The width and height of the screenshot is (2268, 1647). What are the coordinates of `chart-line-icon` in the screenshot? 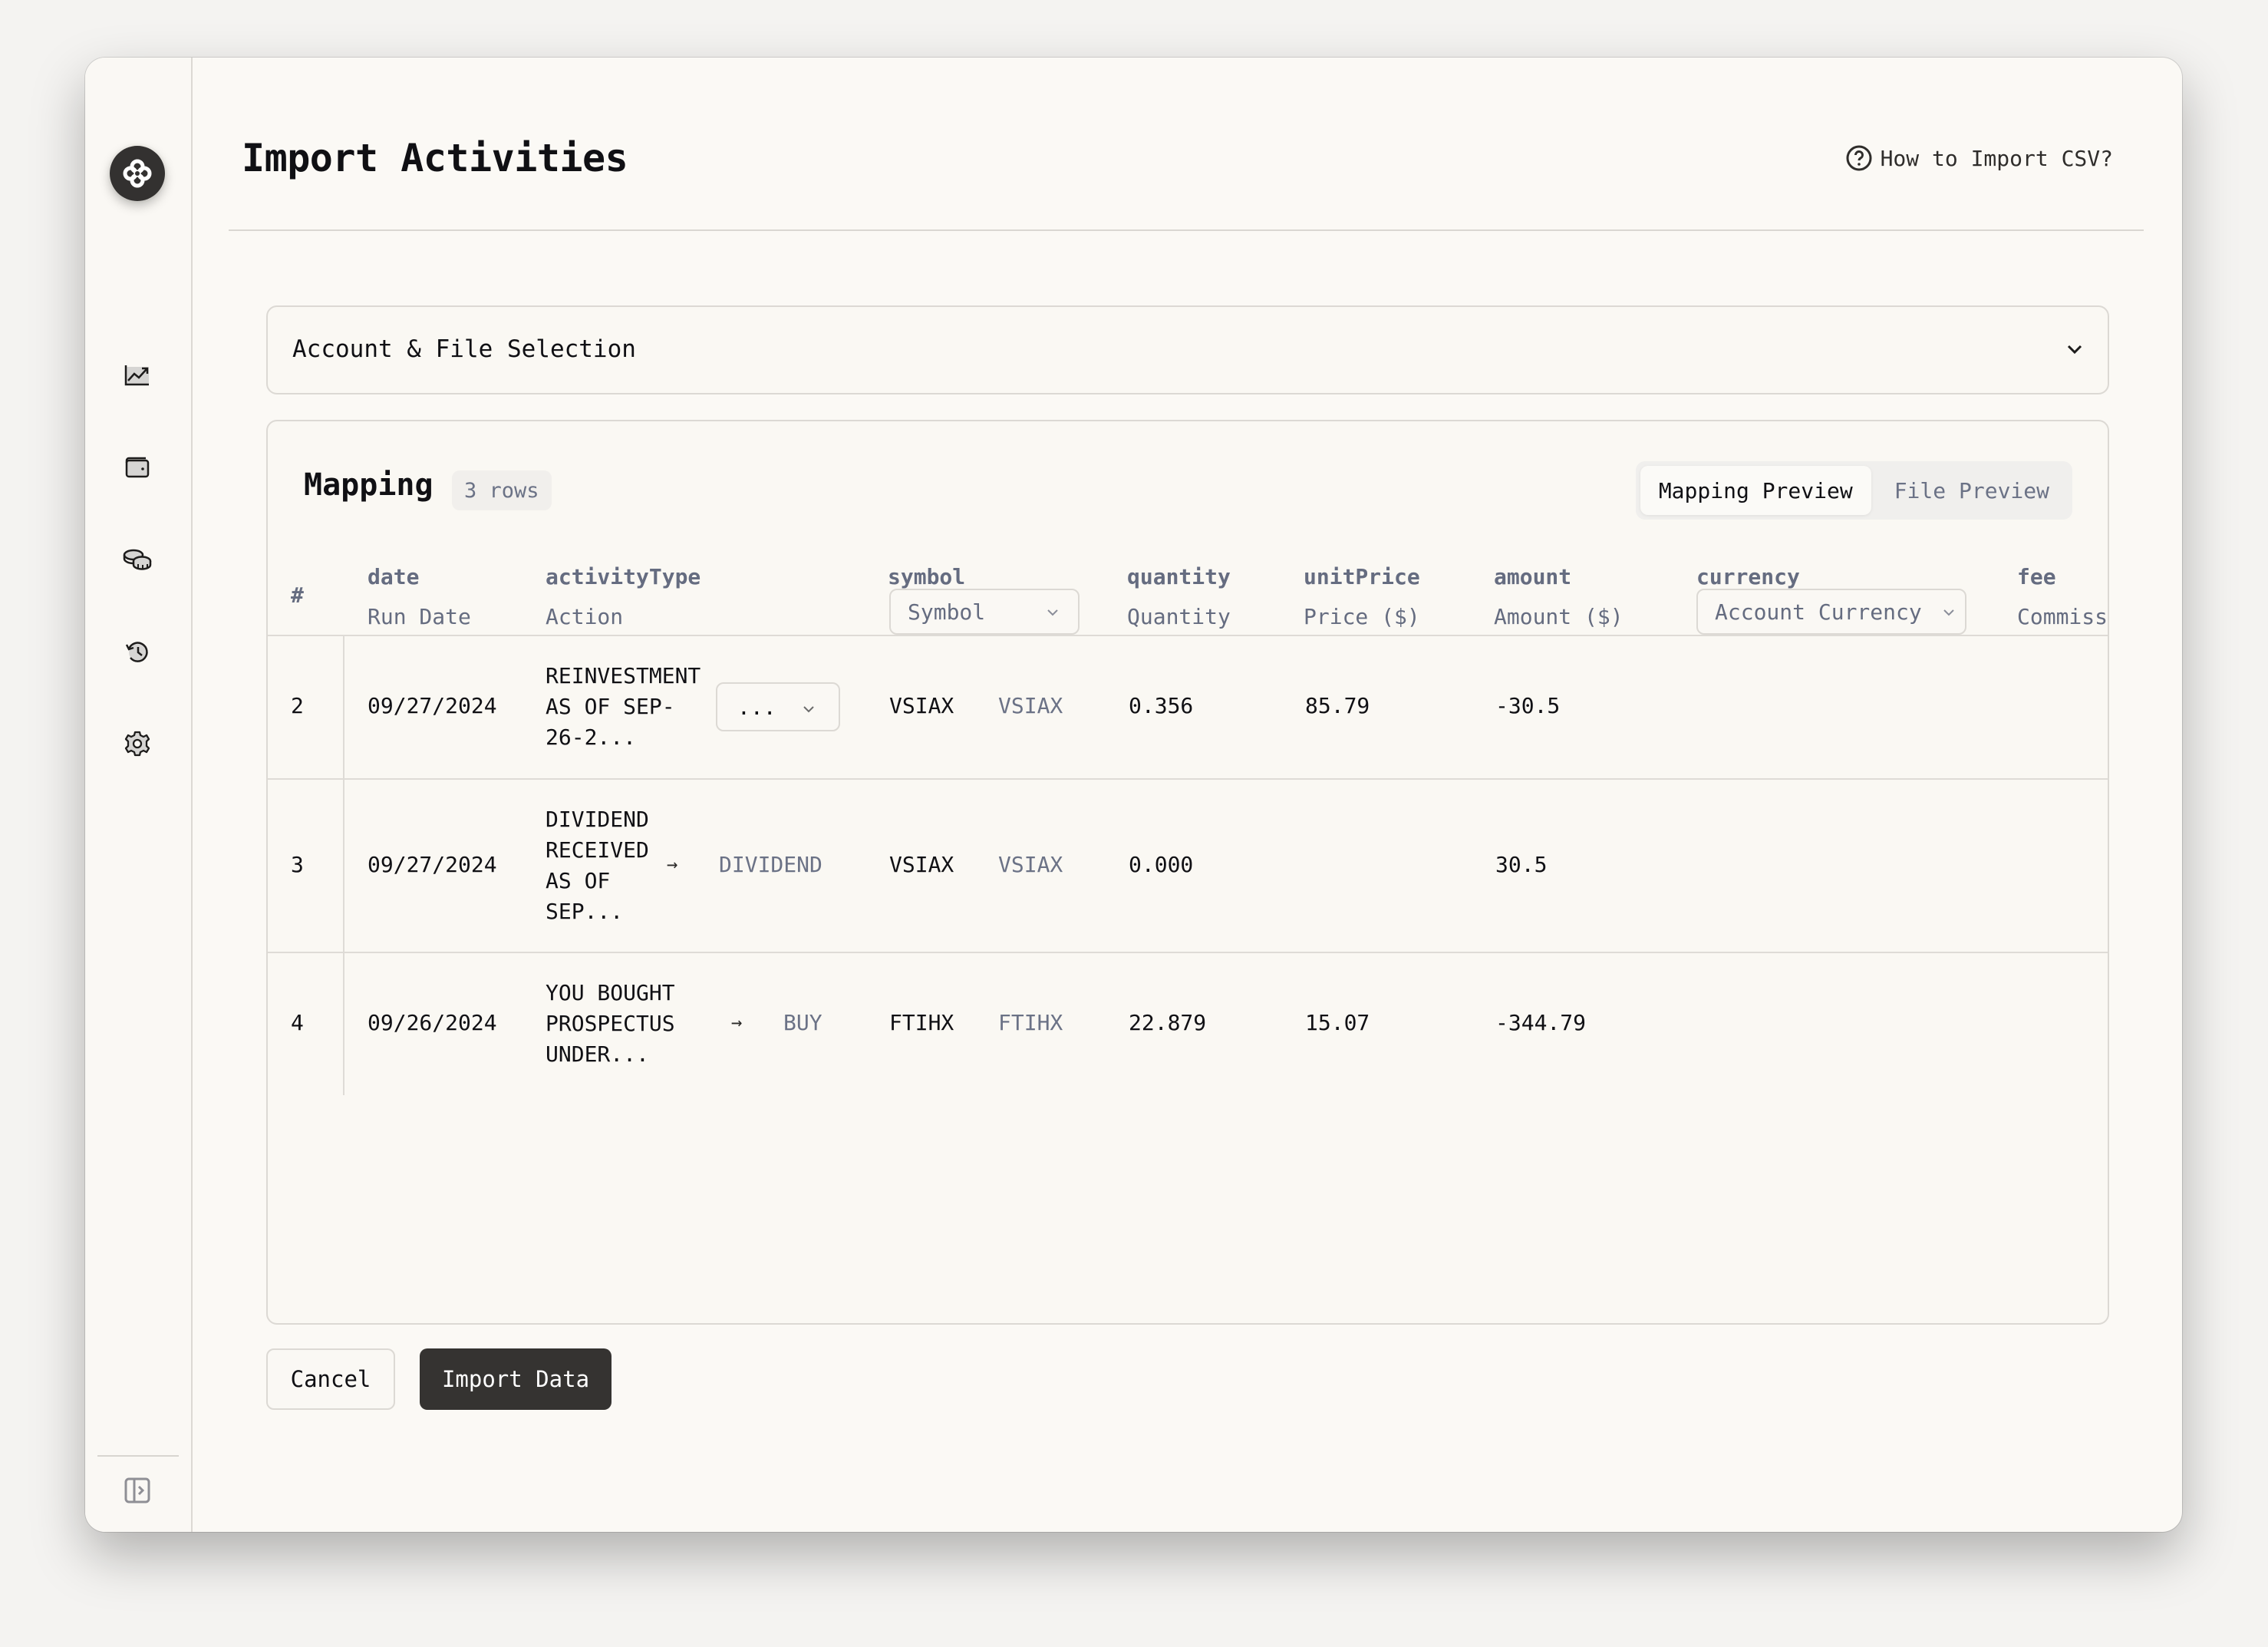 It's located at (137, 376).